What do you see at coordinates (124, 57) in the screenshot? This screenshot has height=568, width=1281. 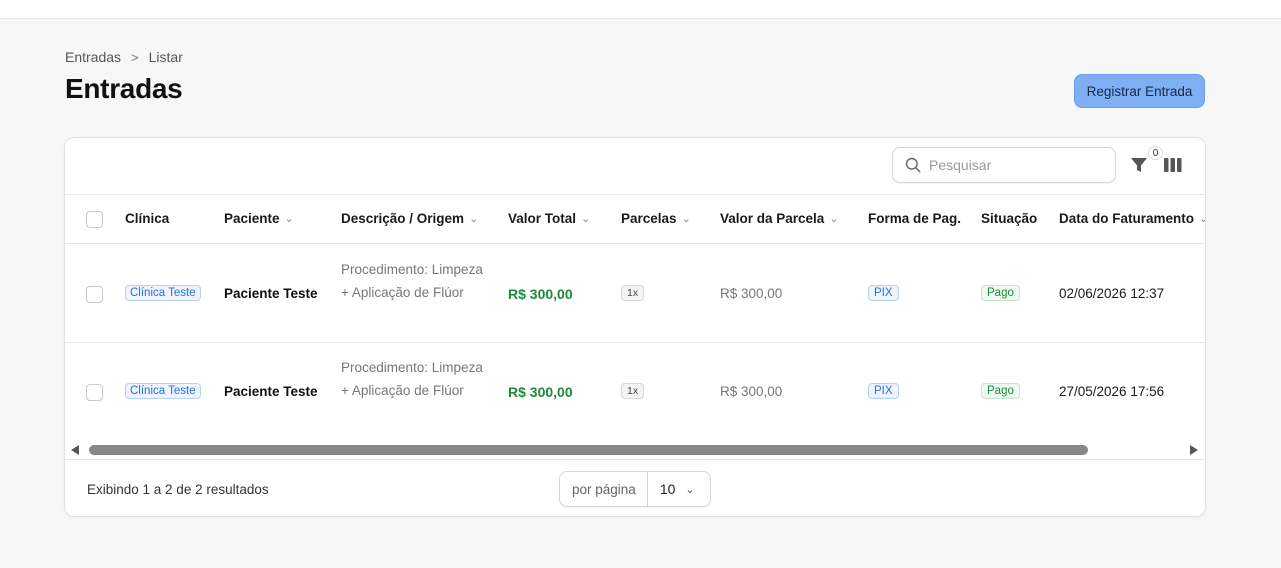 I see `breadcrumb: Entradas > Listar` at bounding box center [124, 57].